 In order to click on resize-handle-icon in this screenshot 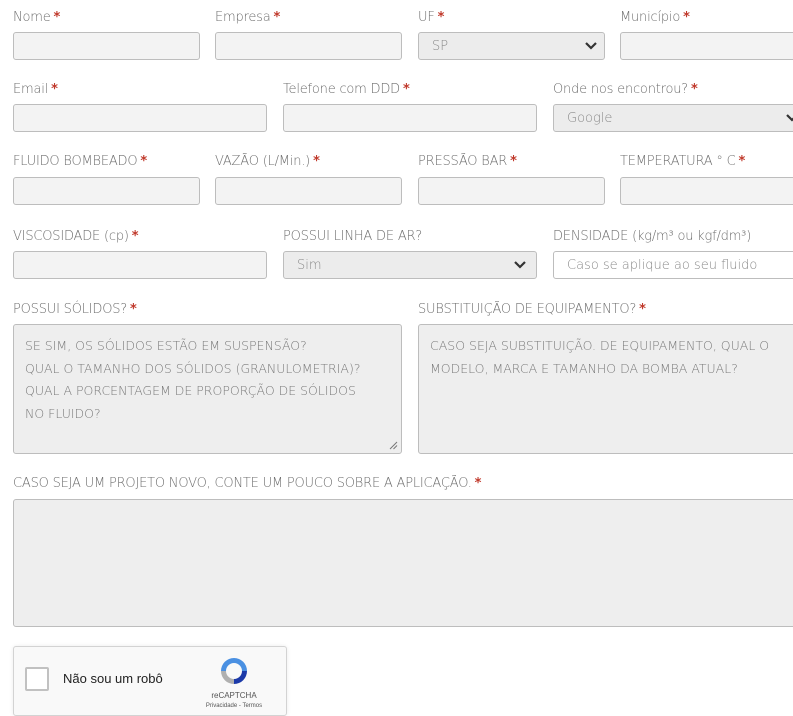, I will do `click(393, 445)`.